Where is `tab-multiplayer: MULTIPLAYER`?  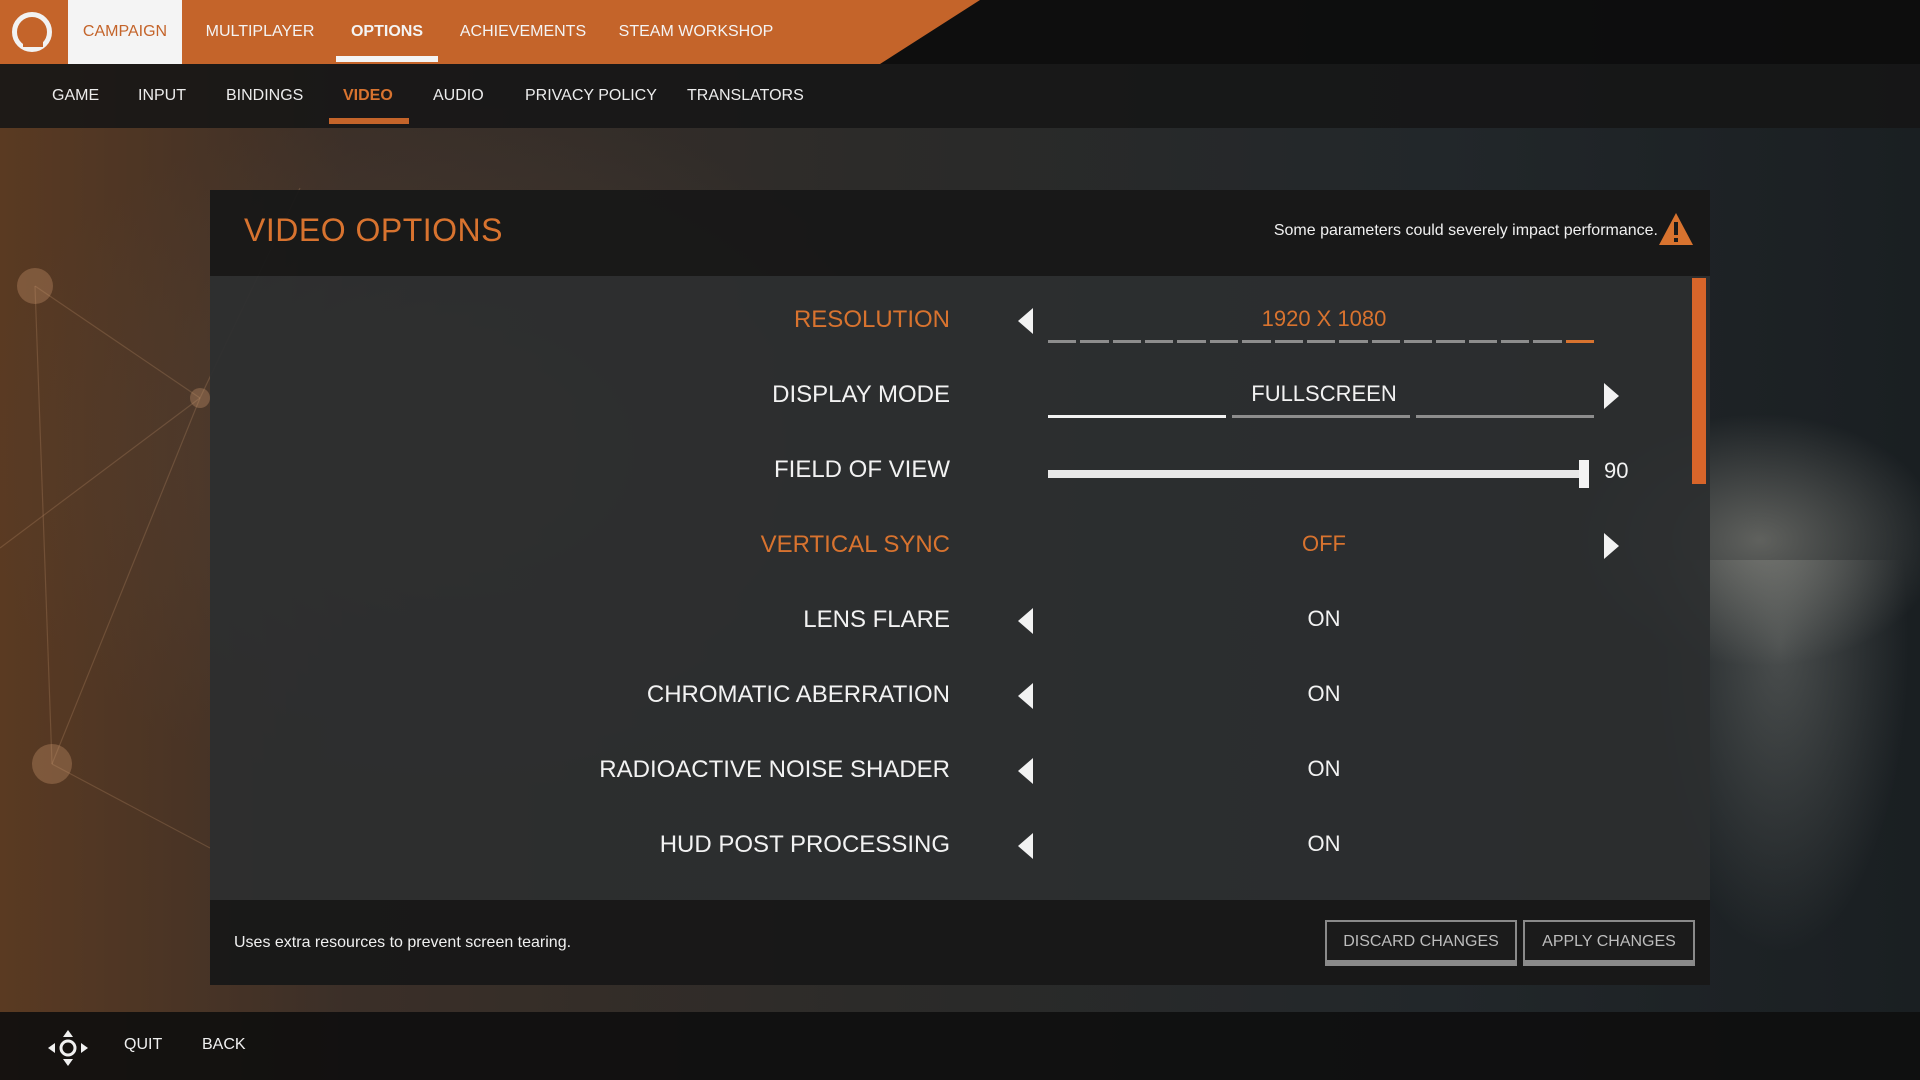 tab-multiplayer: MULTIPLAYER is located at coordinates (260, 32).